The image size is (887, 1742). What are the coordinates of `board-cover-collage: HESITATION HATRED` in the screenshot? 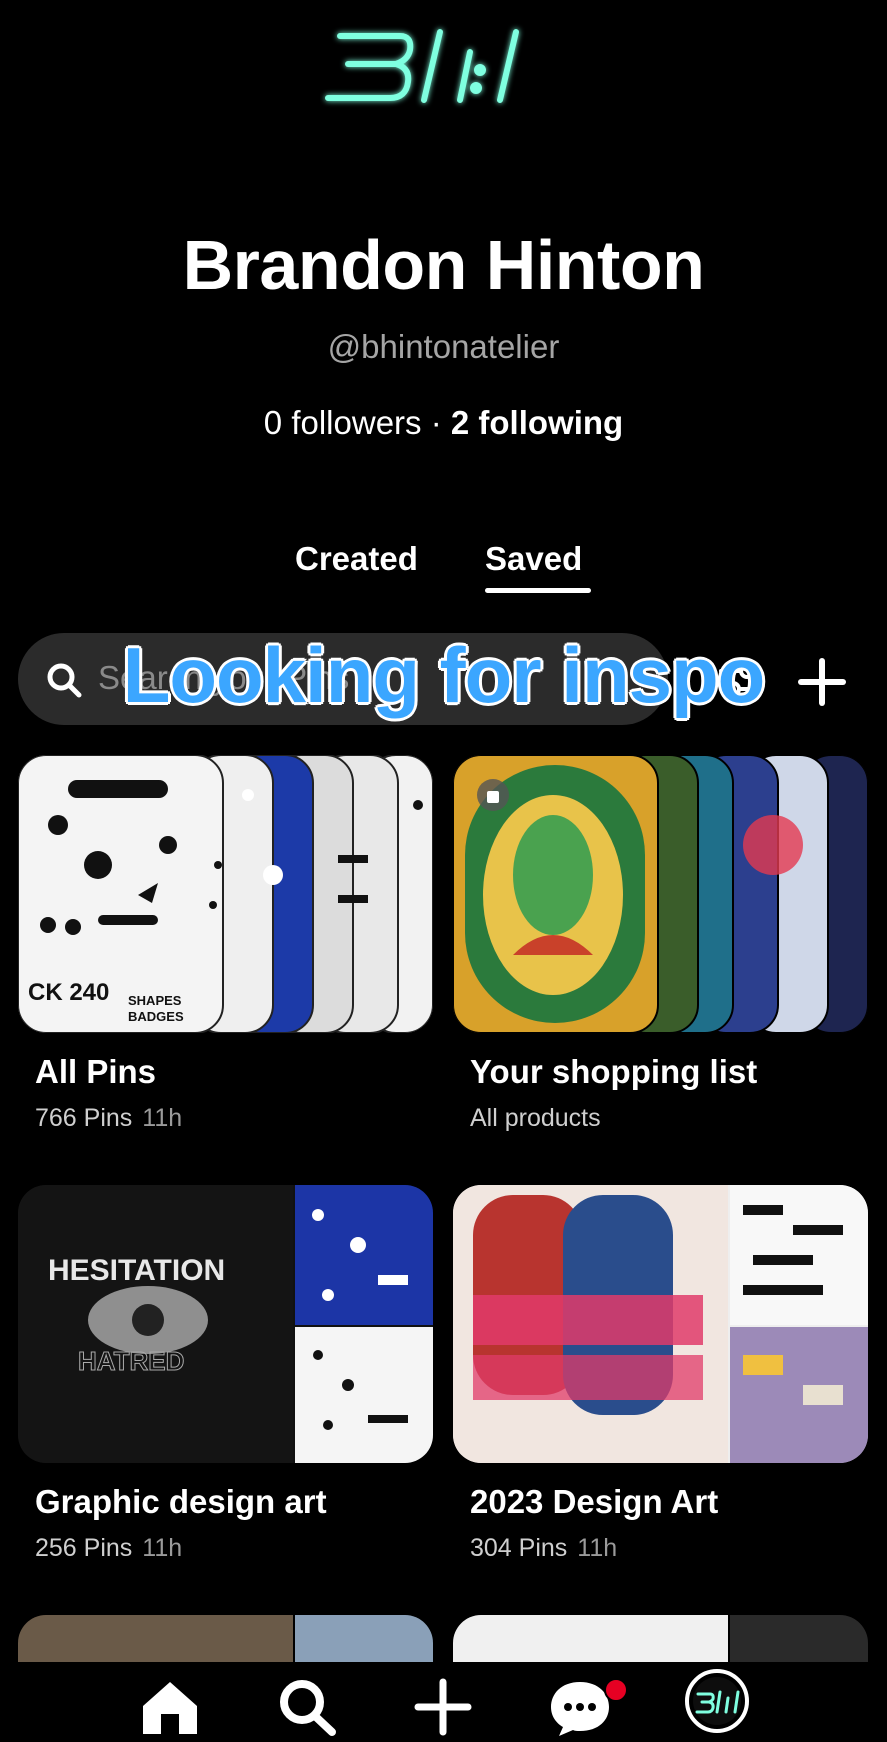 It's located at (225, 1324).